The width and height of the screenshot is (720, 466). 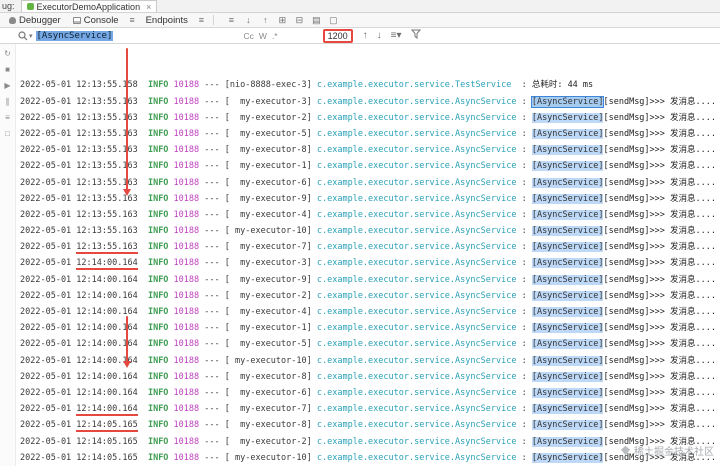 What do you see at coordinates (30, 6) in the screenshot?
I see `app-icon` at bounding box center [30, 6].